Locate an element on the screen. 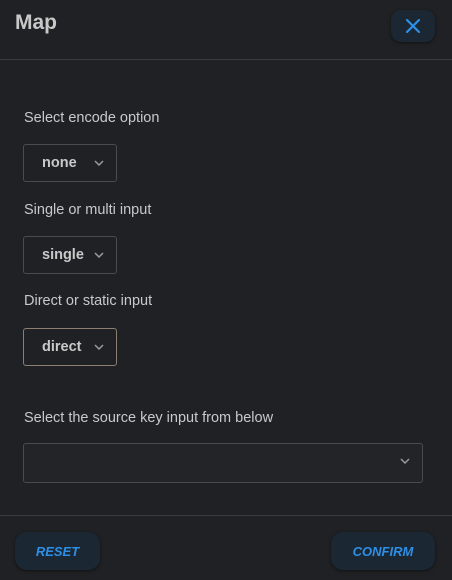 The image size is (452, 580). input-mode-value: single is located at coordinates (63, 255).